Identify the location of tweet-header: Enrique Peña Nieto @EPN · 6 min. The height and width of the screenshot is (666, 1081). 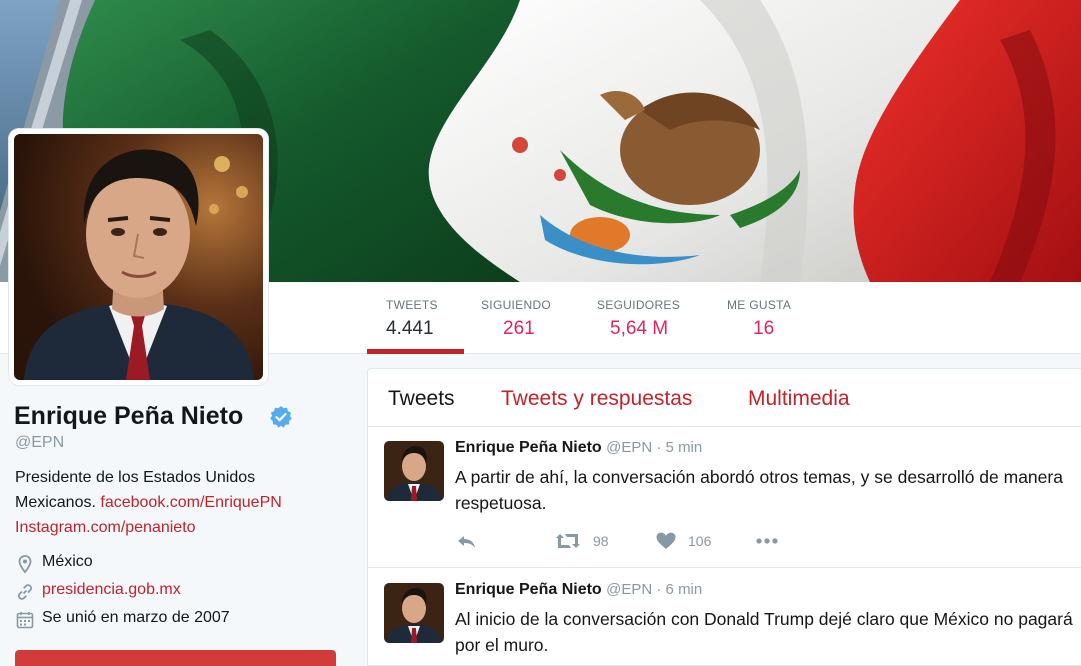
(578, 590).